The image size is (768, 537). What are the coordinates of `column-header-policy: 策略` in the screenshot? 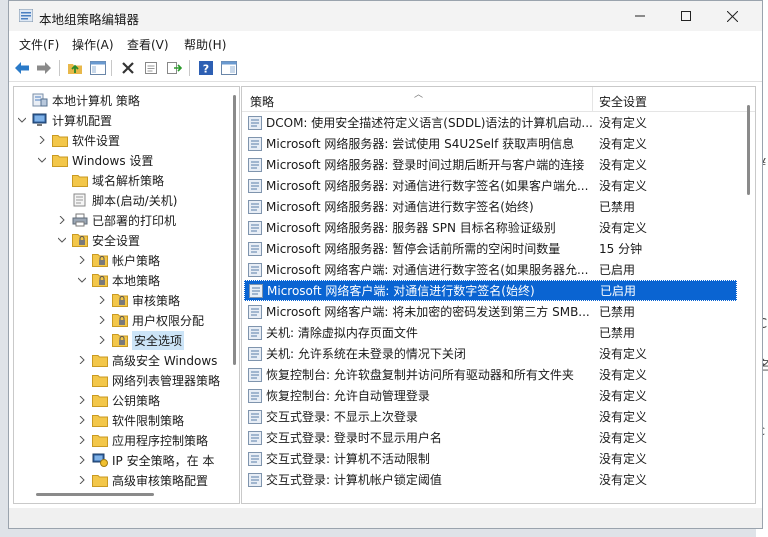 It's located at (262, 101).